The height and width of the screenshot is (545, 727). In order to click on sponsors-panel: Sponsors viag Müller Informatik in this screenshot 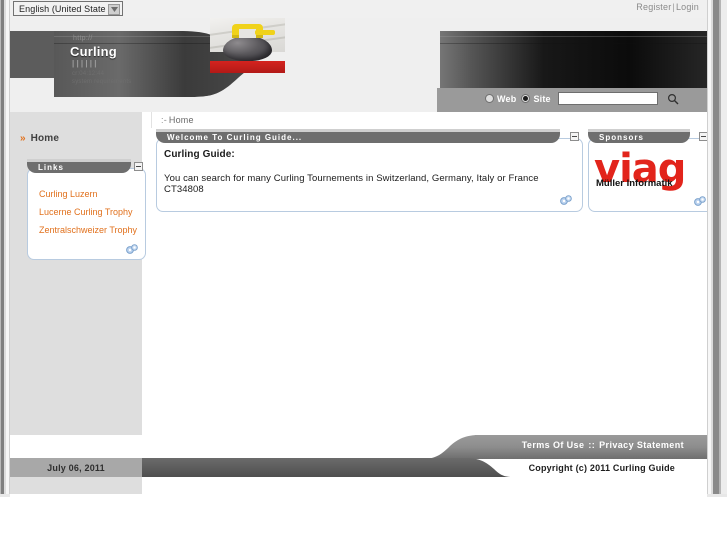, I will do `click(647, 170)`.